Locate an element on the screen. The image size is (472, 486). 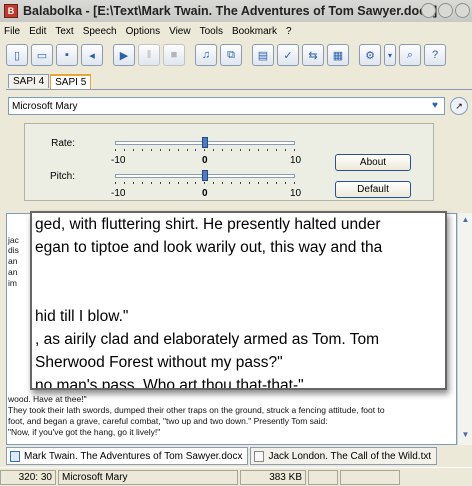
search-button: ⌕ is located at coordinates (410, 55).